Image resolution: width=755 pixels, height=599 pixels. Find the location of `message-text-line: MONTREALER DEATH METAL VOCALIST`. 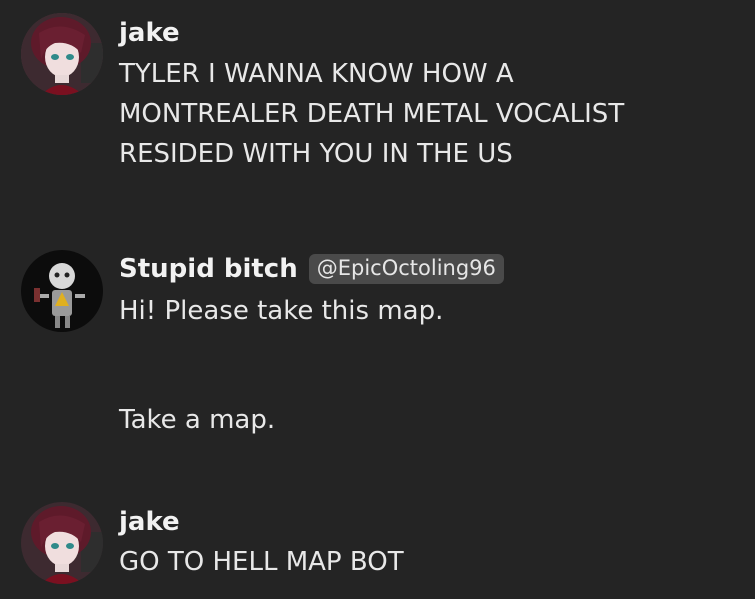

message-text-line: MONTREALER DEATH METAL VOCALIST is located at coordinates (372, 114).